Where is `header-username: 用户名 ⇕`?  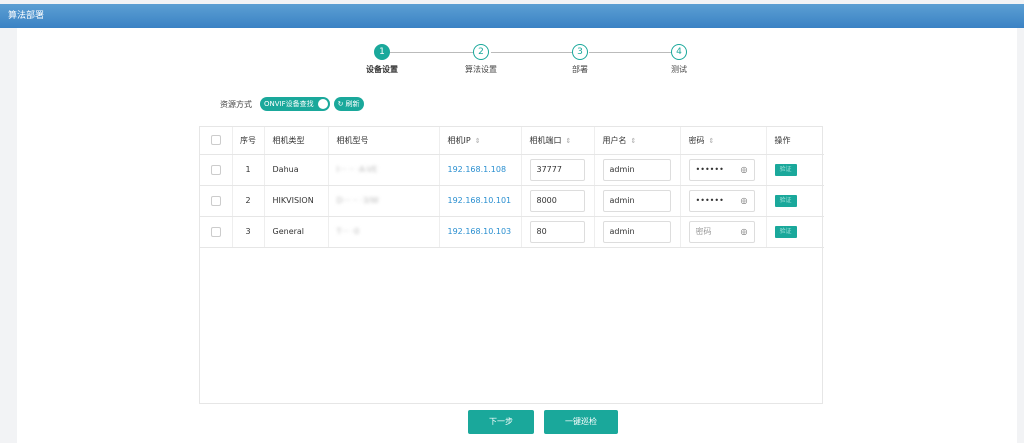
header-username: 用户名 ⇕ is located at coordinates (636, 141).